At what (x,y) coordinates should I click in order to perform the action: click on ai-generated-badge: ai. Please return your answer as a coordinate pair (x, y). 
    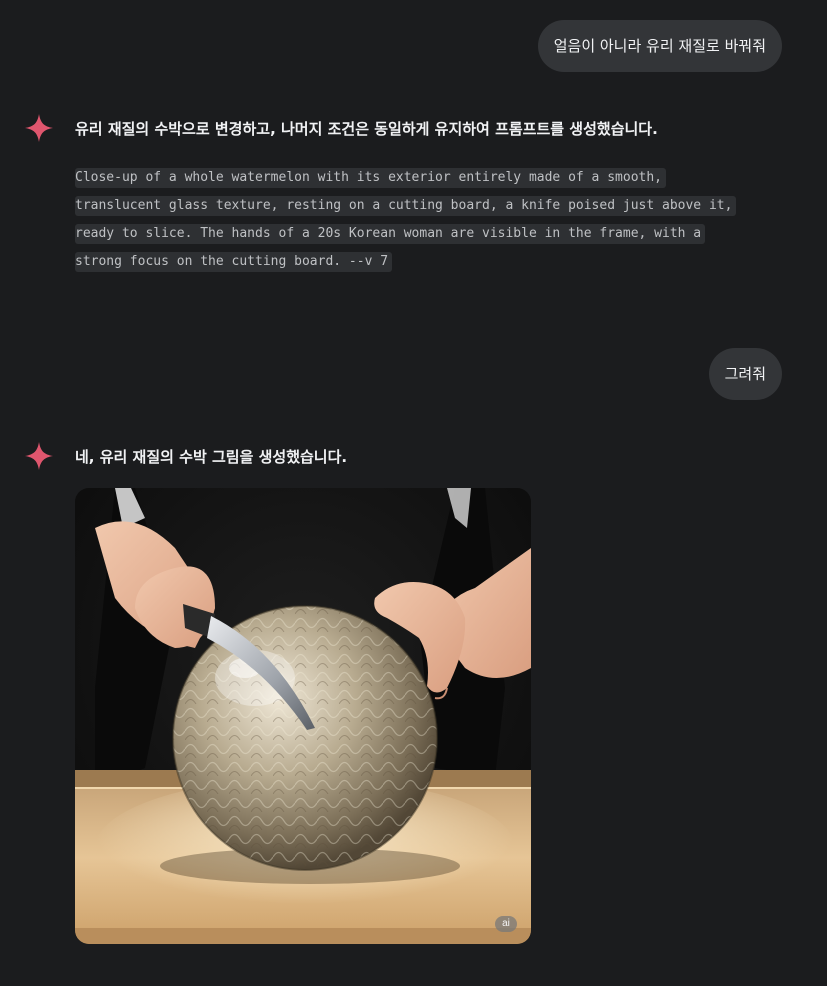
    Looking at the image, I should click on (506, 924).